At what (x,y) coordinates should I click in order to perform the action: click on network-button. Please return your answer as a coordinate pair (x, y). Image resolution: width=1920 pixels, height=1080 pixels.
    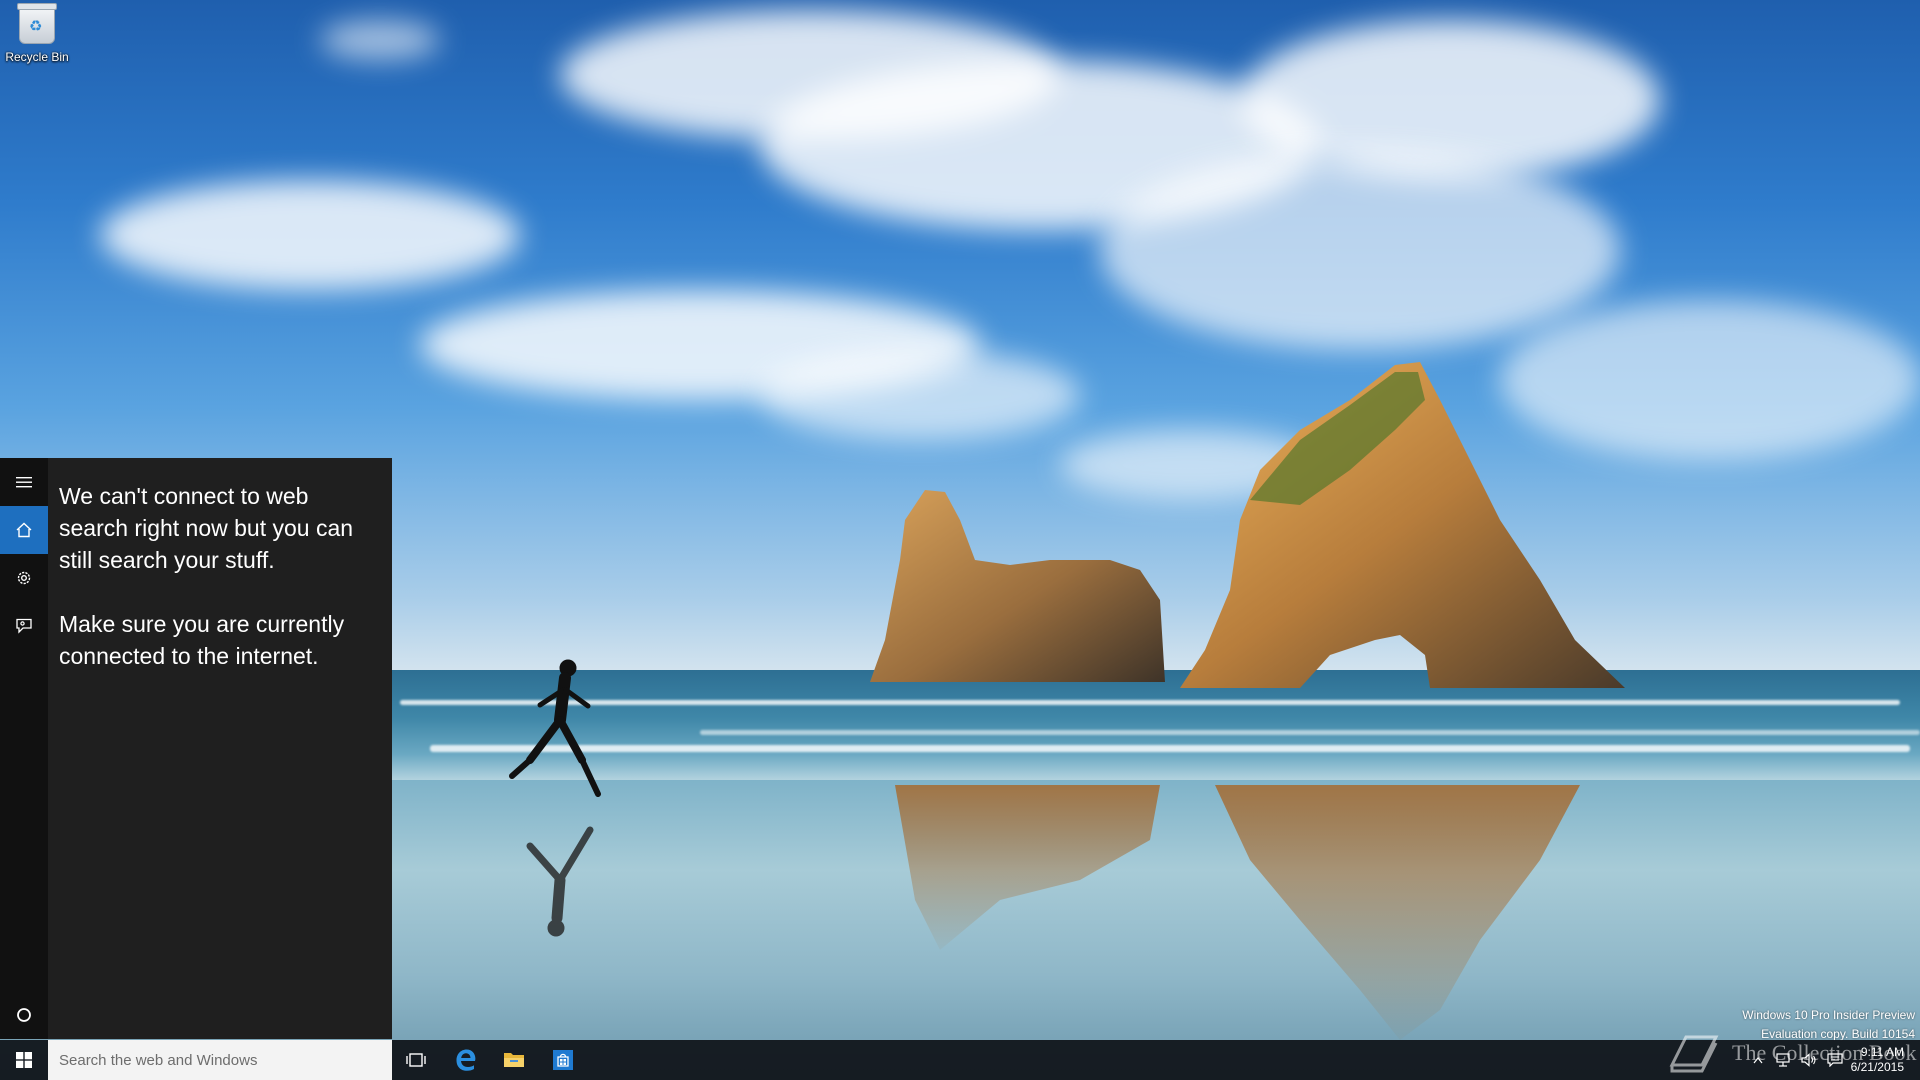
    Looking at the image, I should click on (1783, 1060).